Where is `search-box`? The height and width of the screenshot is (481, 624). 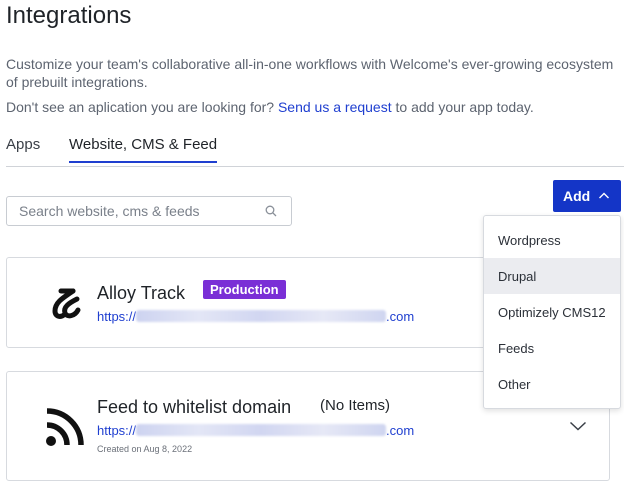
search-box is located at coordinates (149, 211).